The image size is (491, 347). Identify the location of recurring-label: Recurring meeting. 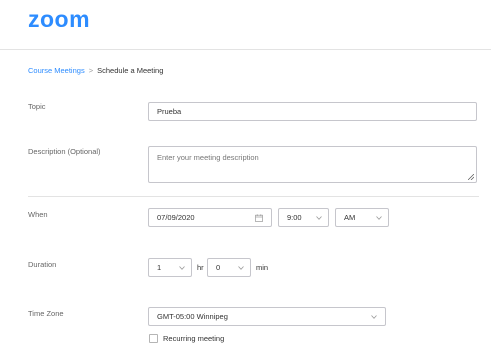
(193, 338).